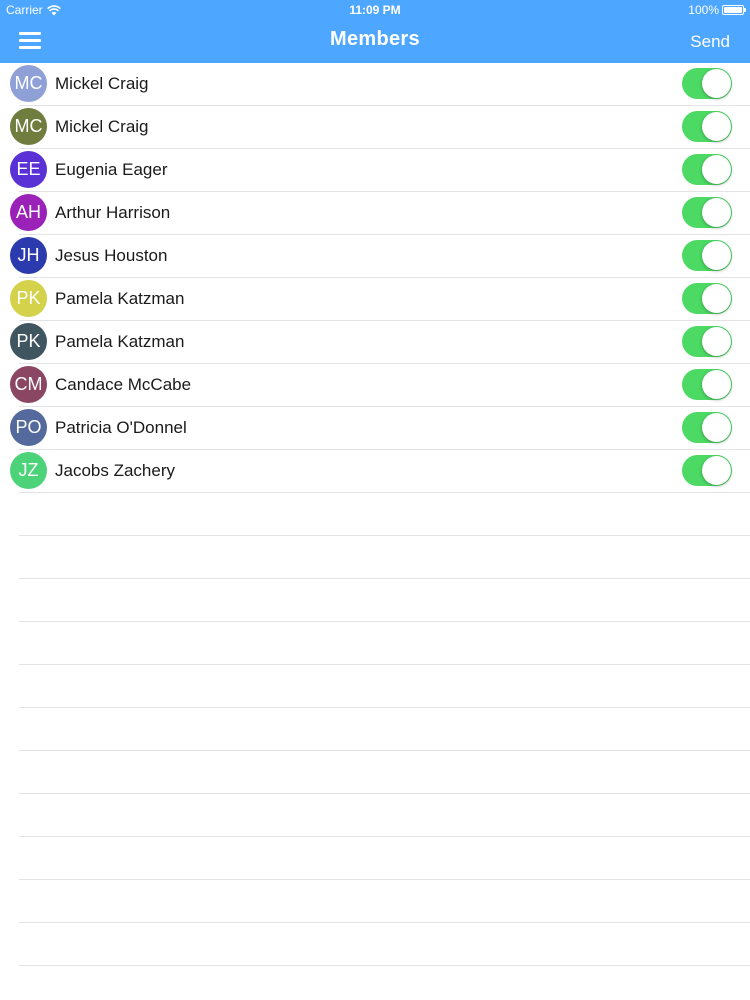 This screenshot has width=750, height=1000. I want to click on status-time: 11:09 PM, so click(375, 10).